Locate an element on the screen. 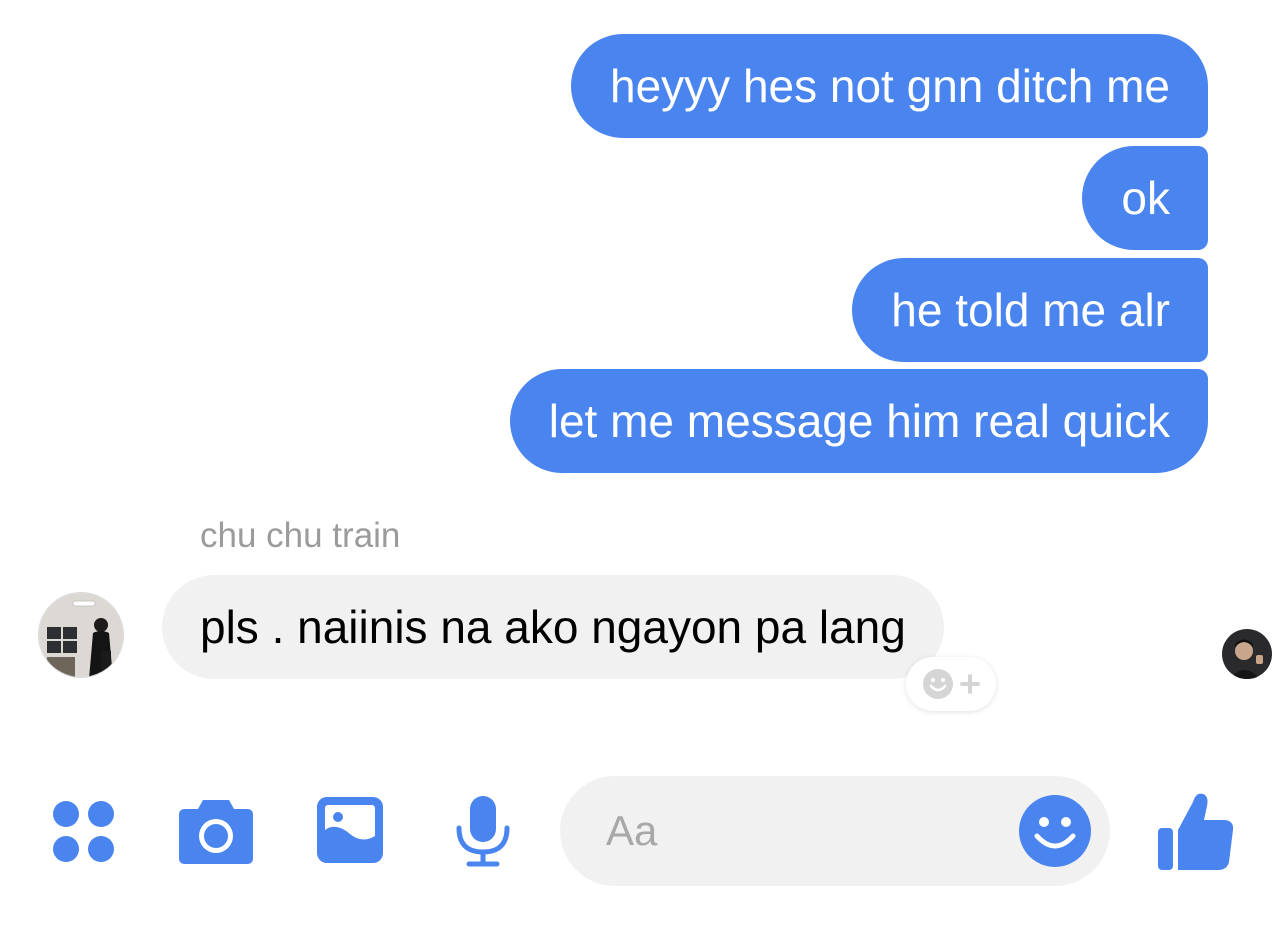  outgoing-message: let me message him real quick is located at coordinates (858, 421).